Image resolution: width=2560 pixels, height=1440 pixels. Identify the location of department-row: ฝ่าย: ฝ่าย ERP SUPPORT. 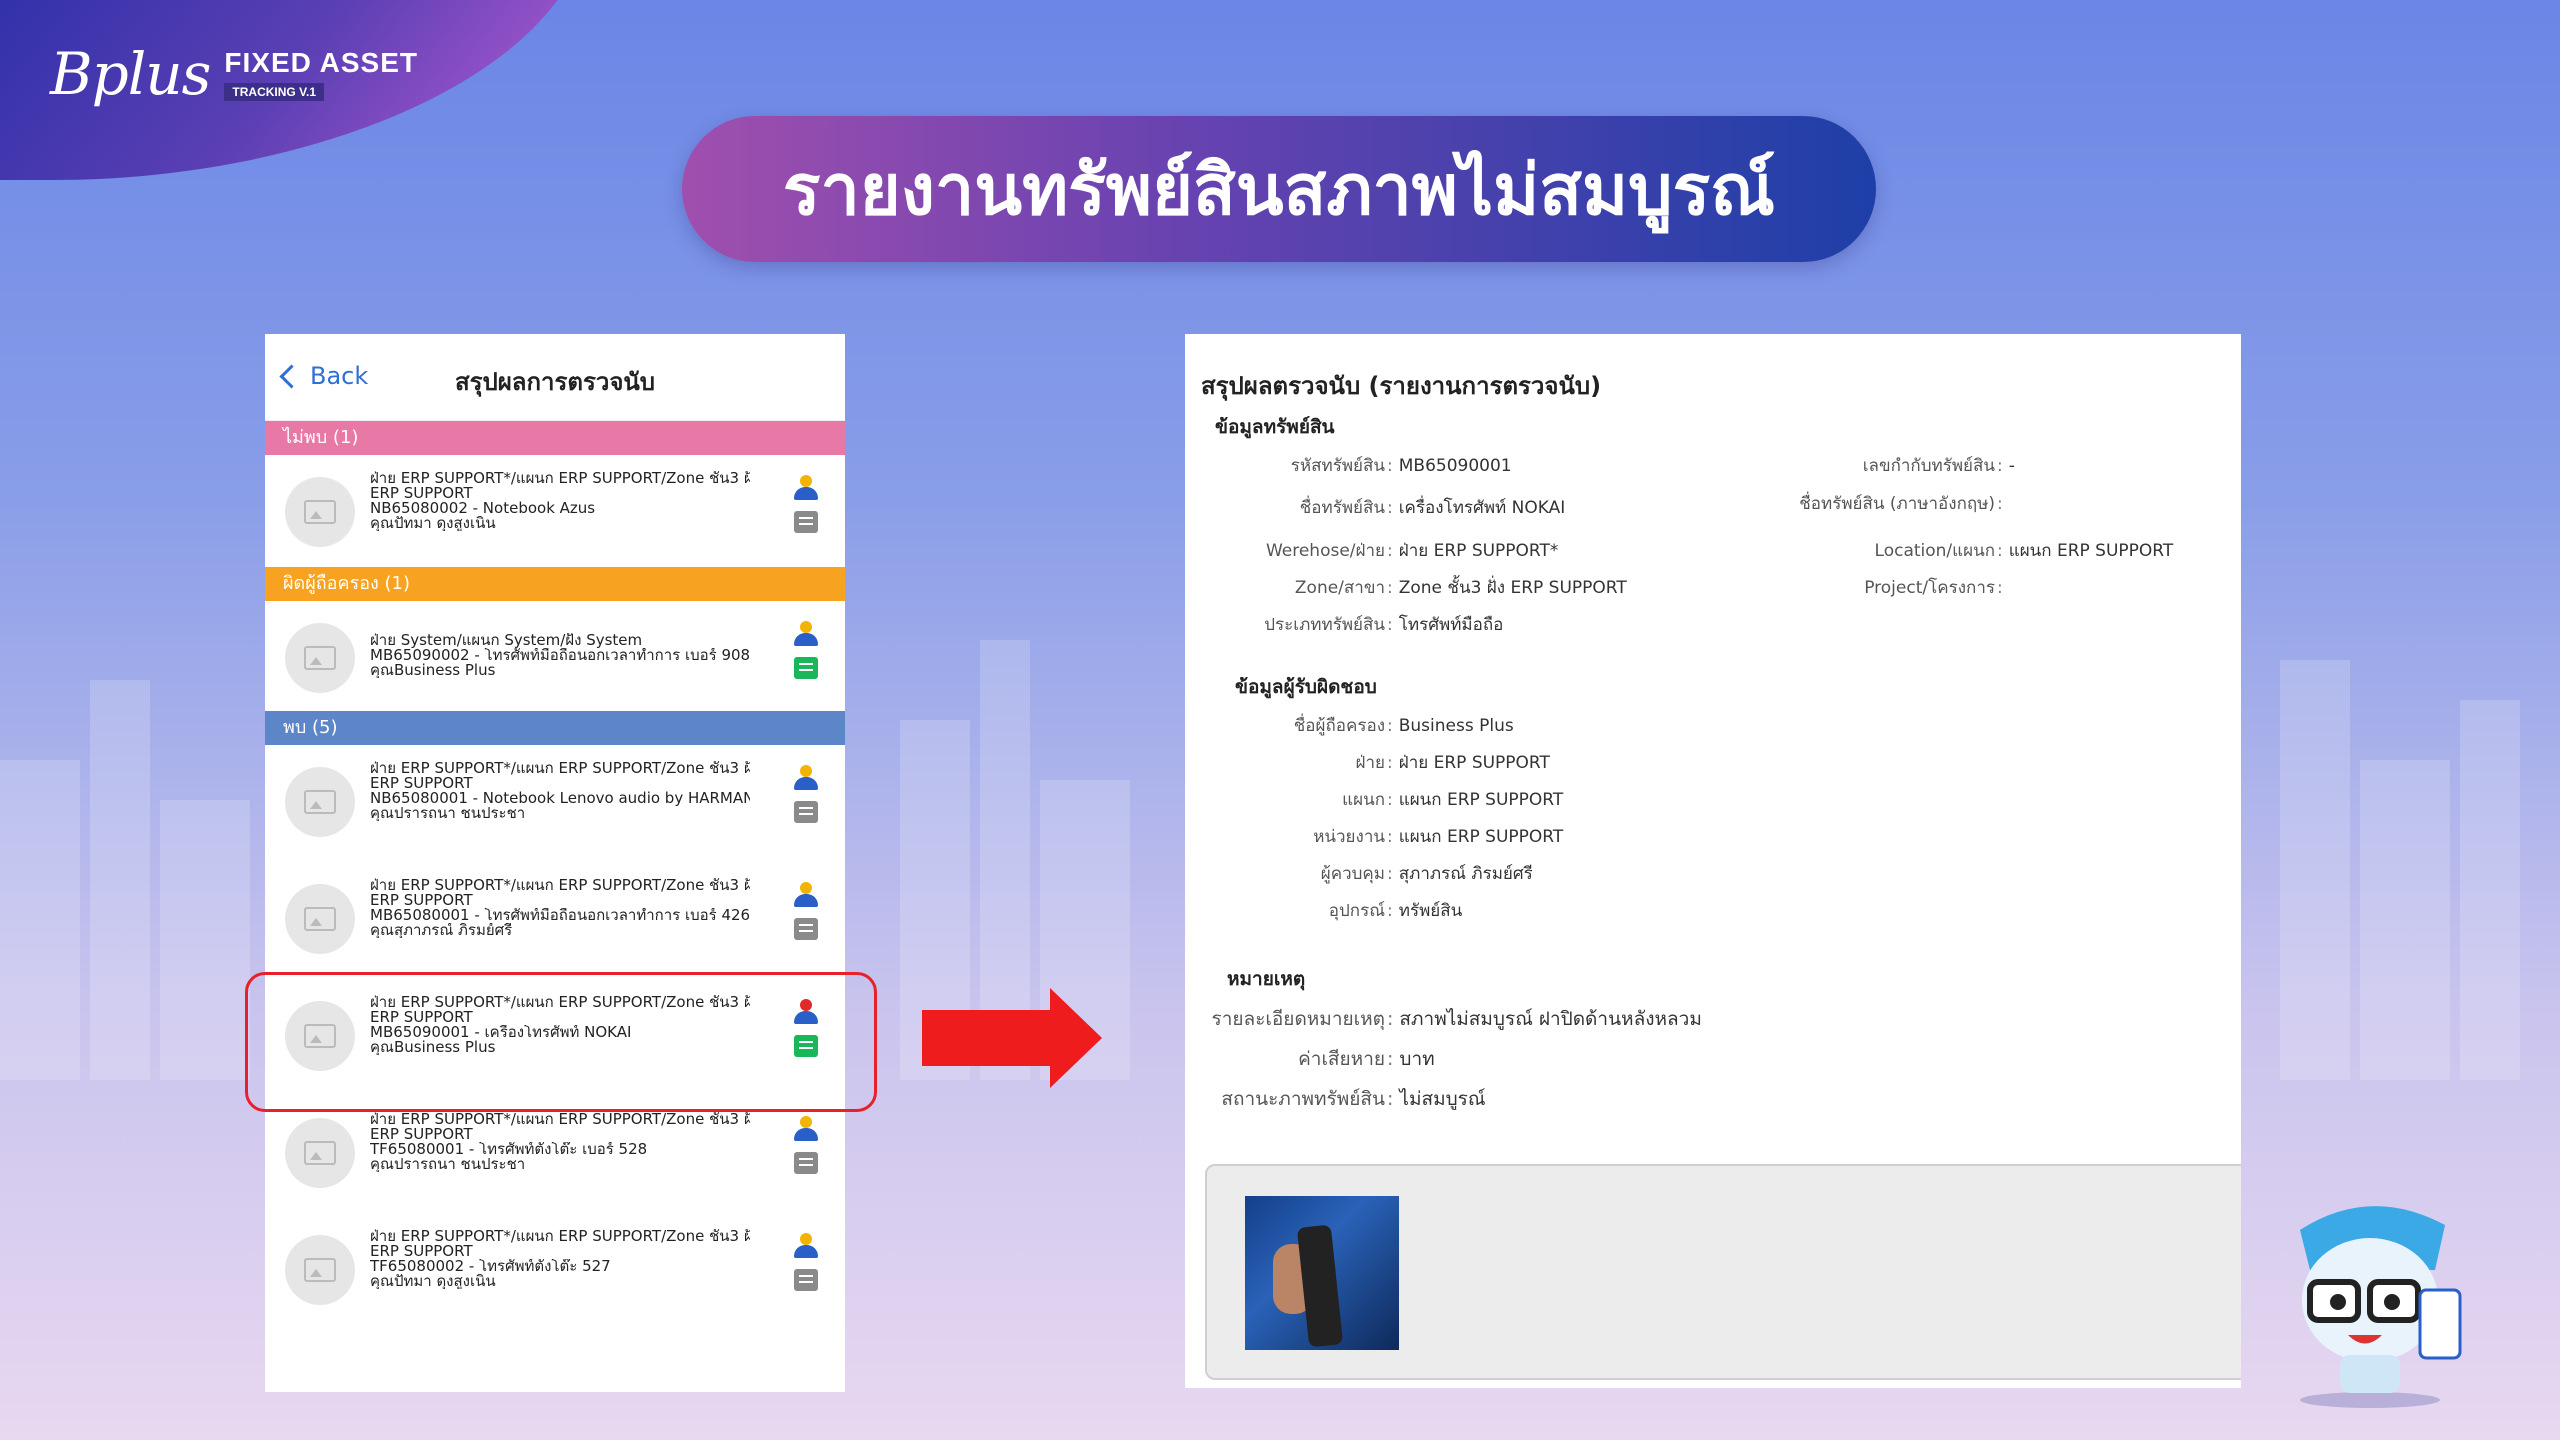
(1452, 763).